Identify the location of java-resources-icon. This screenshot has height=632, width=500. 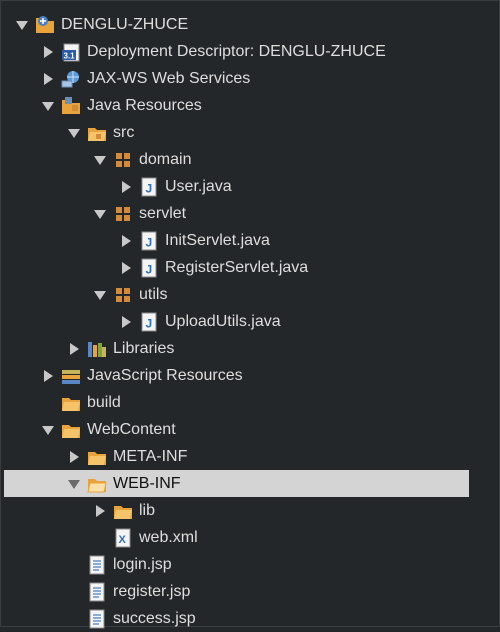
(71, 106).